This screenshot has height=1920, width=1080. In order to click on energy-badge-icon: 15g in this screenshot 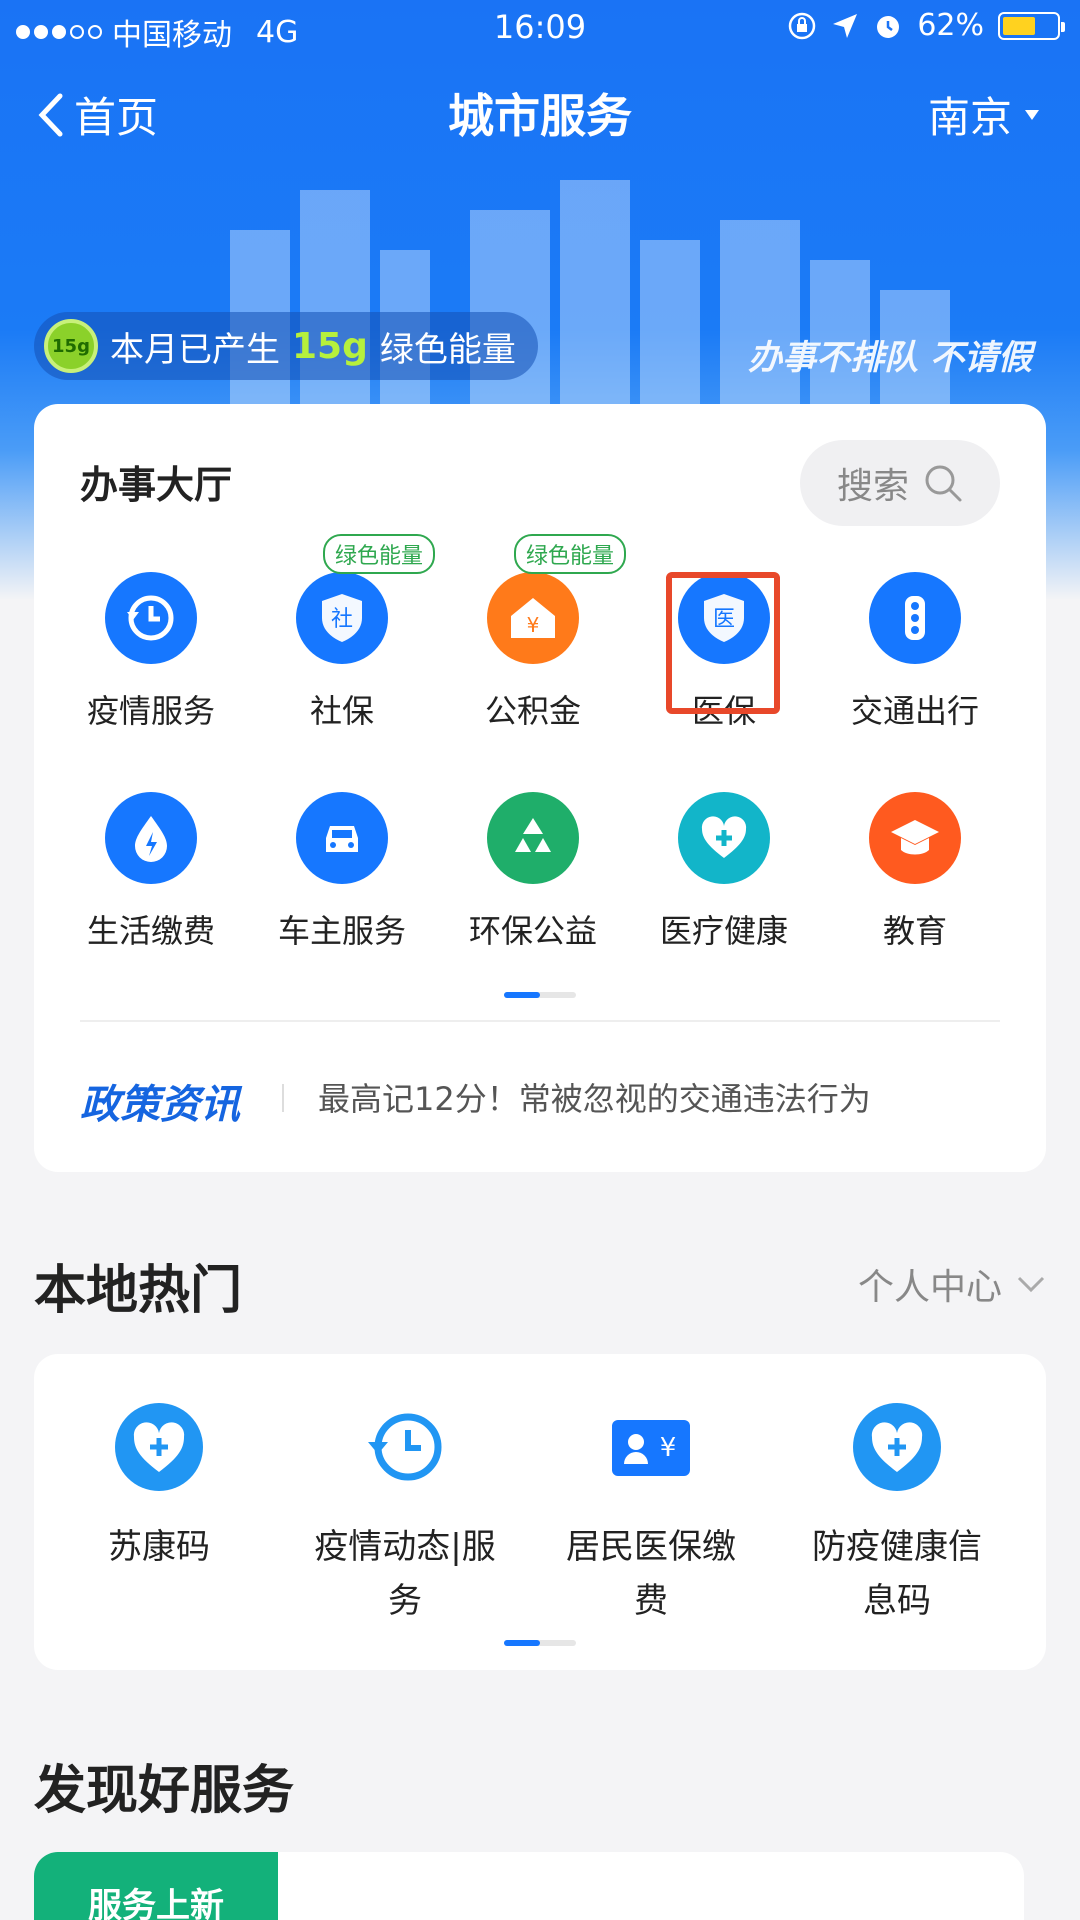, I will do `click(71, 346)`.